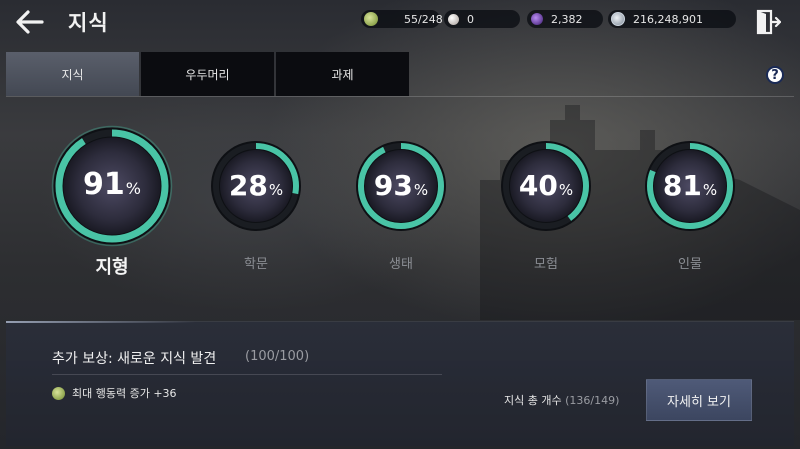 The image size is (800, 449). Describe the element at coordinates (538, 185) in the screenshot. I see `gauge-percent-value: 40` at that location.